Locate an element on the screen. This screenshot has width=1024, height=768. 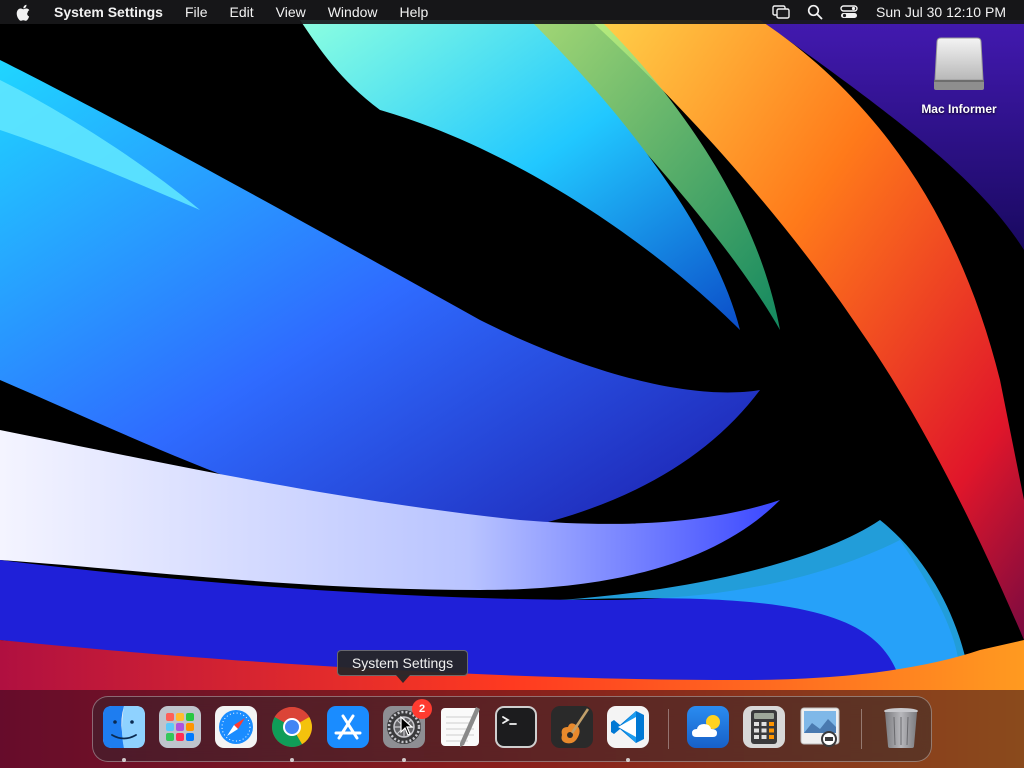
dock-item-terminal is located at coordinates (516, 727).